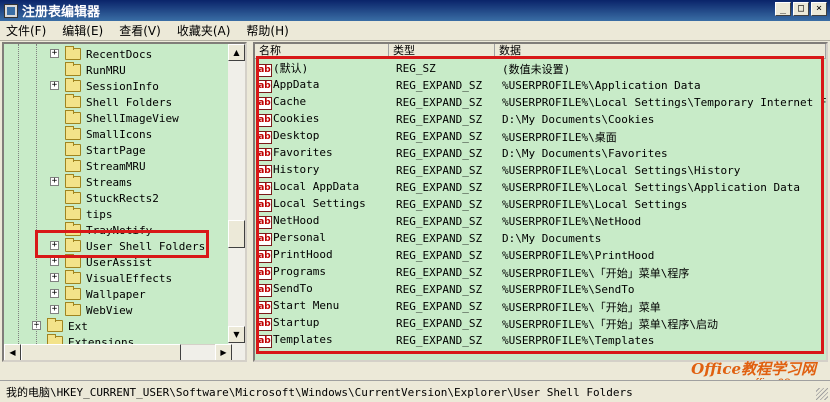  What do you see at coordinates (101, 54) in the screenshot?
I see `tree-item: + RecentDocs` at bounding box center [101, 54].